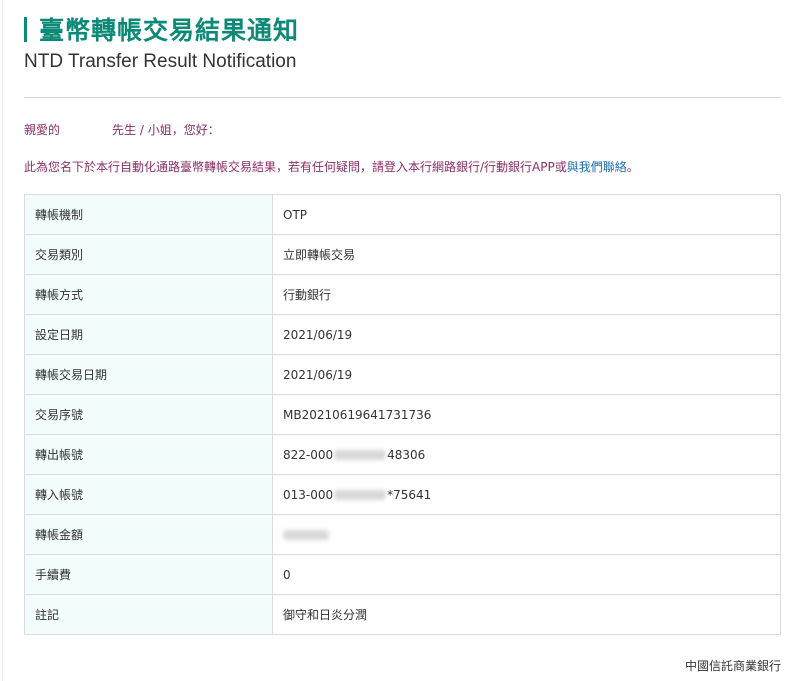  Describe the element at coordinates (526, 494) in the screenshot. I see `row-value-to-account: 013-000 *75641` at that location.